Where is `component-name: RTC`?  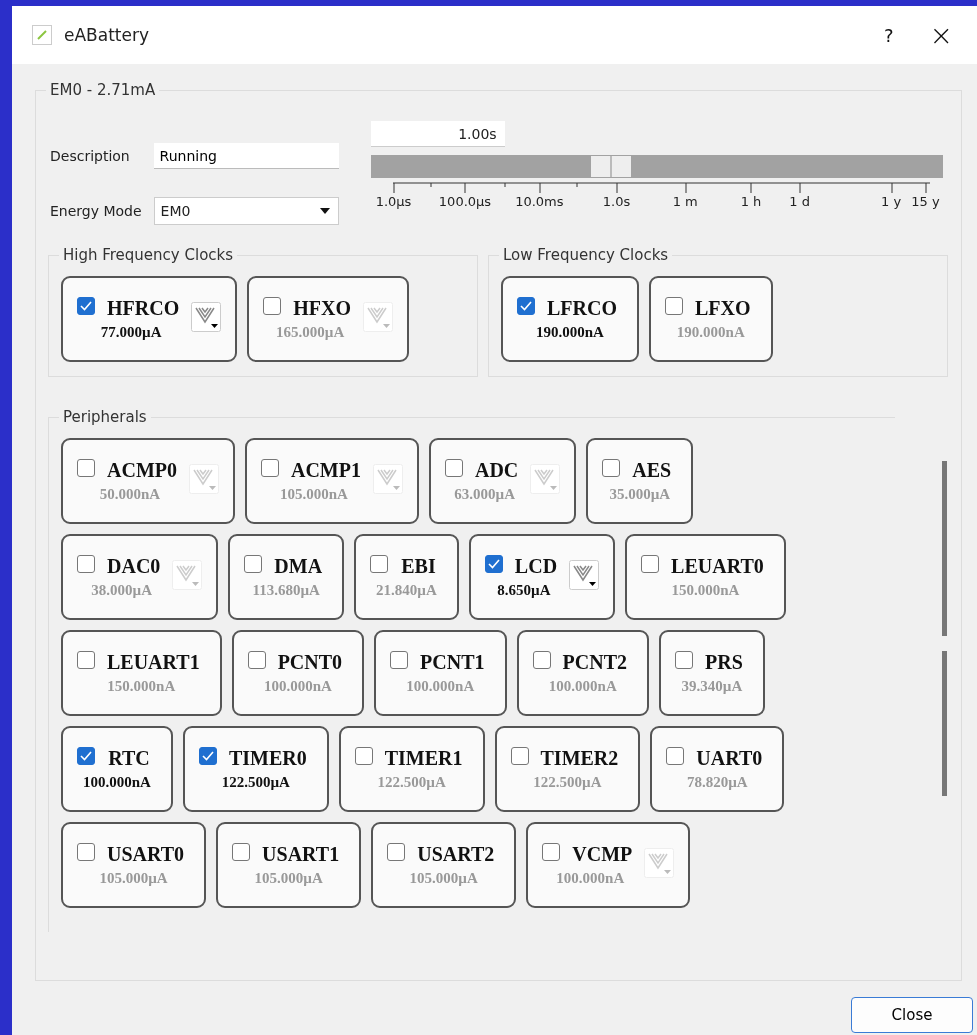
component-name: RTC is located at coordinates (129, 758).